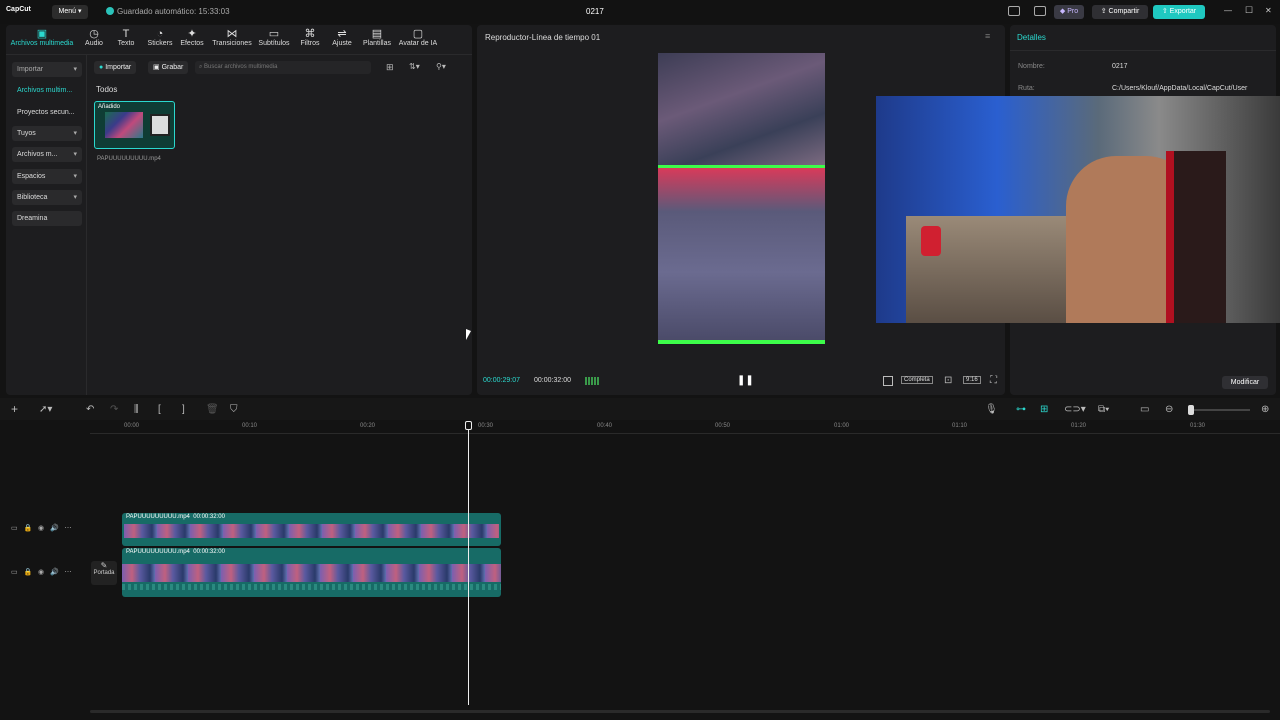 The image size is (1280, 720). I want to click on close-button: ✕, so click(1268, 10).